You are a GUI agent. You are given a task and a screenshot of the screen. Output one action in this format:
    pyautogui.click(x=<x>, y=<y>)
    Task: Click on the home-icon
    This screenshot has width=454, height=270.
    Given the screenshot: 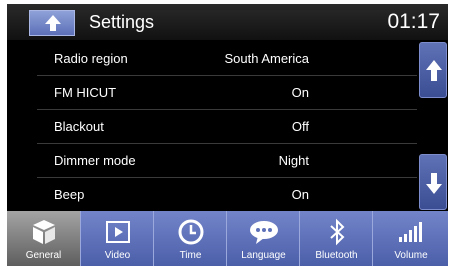 What is the action you would take?
    pyautogui.click(x=53, y=23)
    